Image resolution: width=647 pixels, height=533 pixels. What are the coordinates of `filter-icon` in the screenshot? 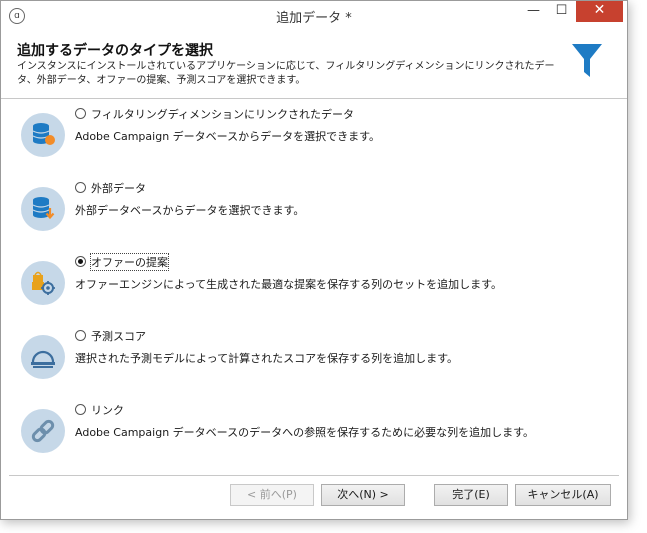 It's located at (587, 60).